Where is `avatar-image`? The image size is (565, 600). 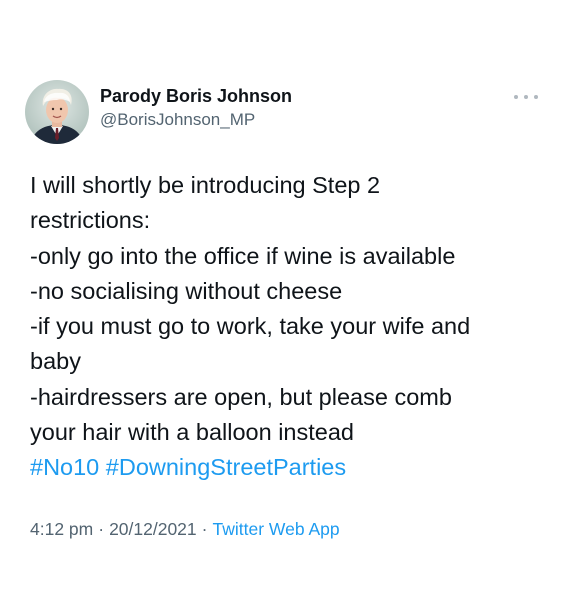
avatar-image is located at coordinates (57, 112).